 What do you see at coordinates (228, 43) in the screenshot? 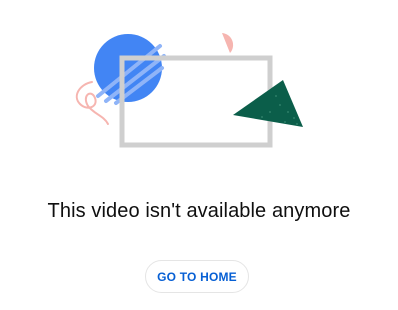
I see `pink-semicircle-icon` at bounding box center [228, 43].